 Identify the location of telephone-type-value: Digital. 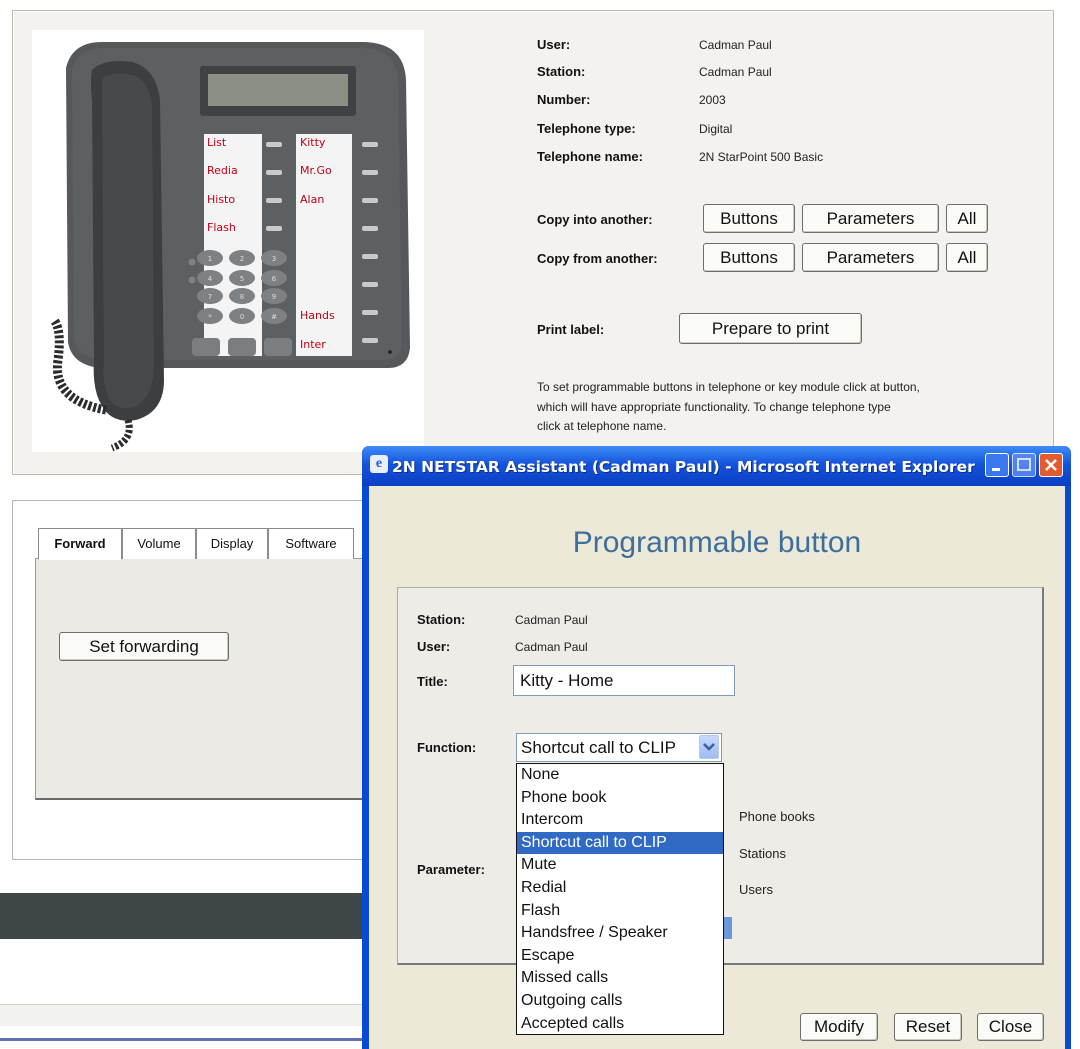
(716, 129).